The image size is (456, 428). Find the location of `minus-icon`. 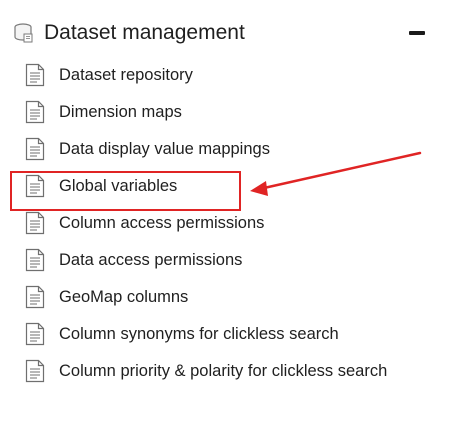

minus-icon is located at coordinates (417, 33).